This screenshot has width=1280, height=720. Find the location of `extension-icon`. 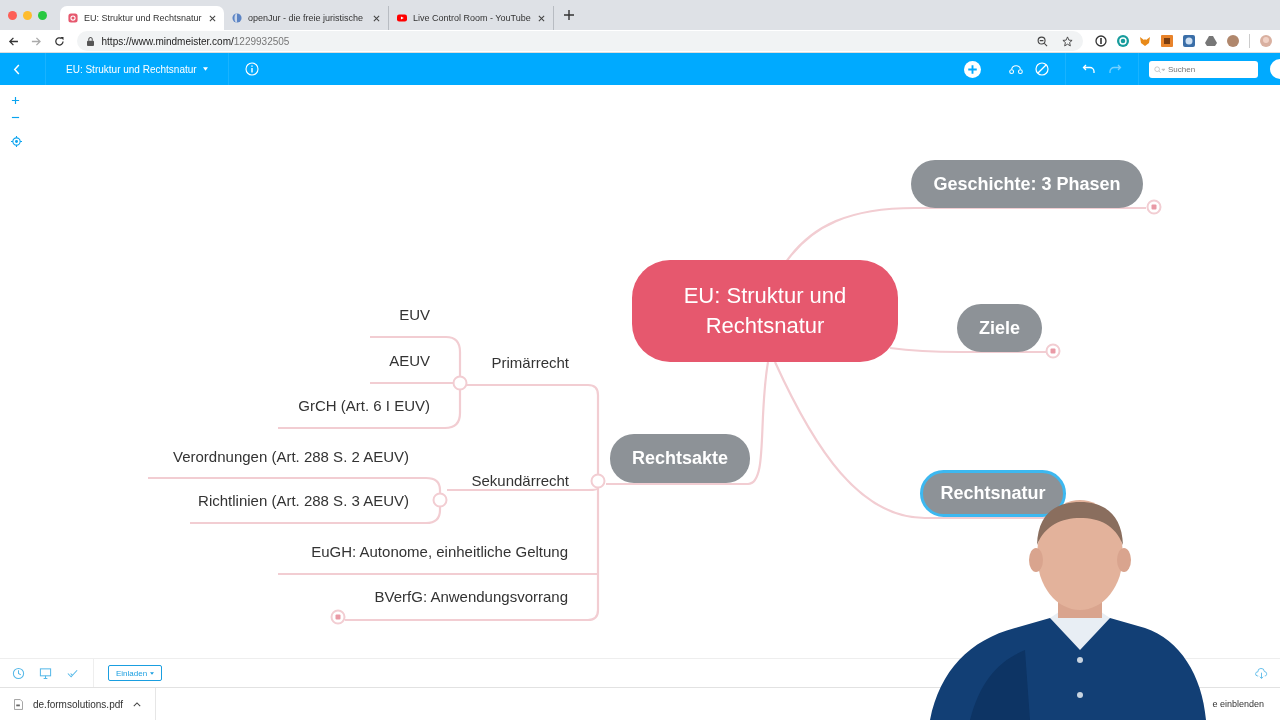

extension-icon is located at coordinates (1167, 41).